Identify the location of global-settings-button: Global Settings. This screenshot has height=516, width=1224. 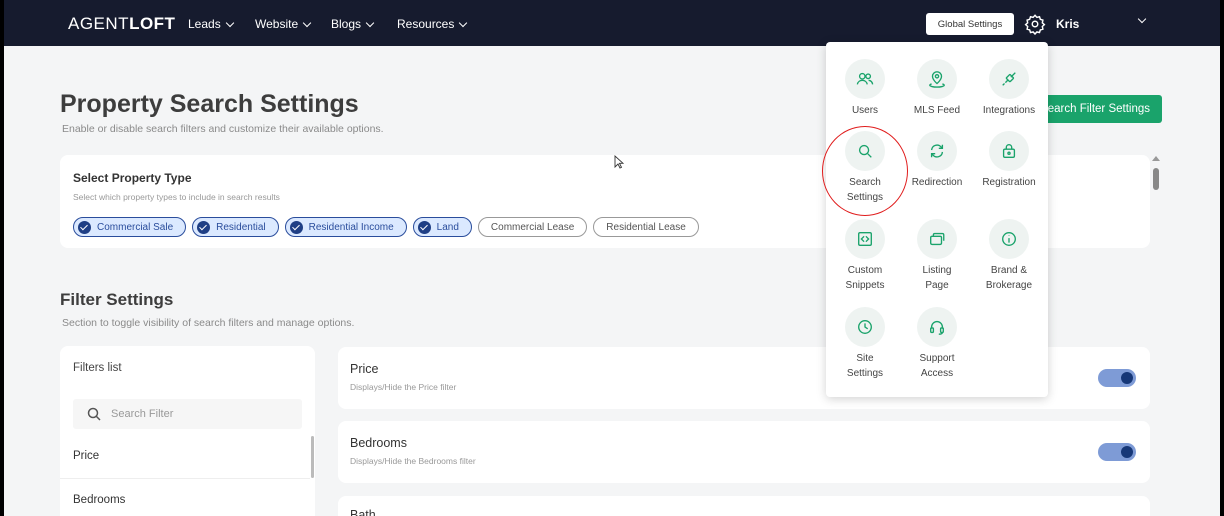
(970, 24).